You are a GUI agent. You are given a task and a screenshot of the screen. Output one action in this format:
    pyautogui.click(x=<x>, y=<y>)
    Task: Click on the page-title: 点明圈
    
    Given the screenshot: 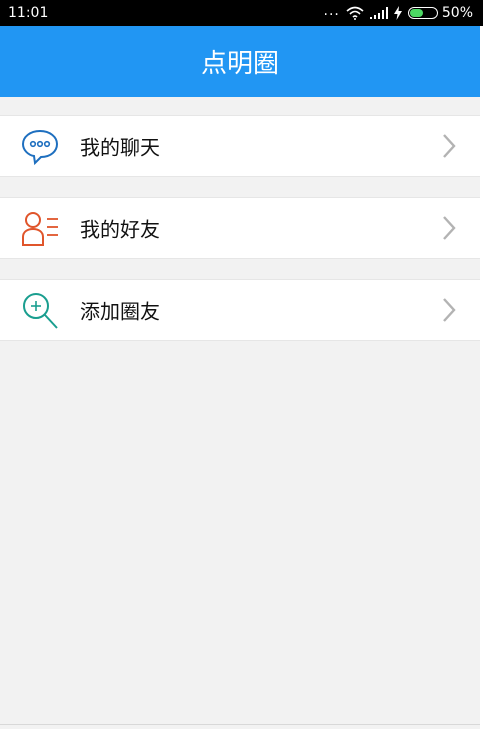 What is the action you would take?
    pyautogui.click(x=239, y=64)
    